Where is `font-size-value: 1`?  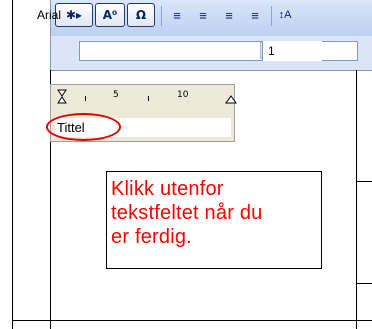
font-size-value: 1 is located at coordinates (271, 51).